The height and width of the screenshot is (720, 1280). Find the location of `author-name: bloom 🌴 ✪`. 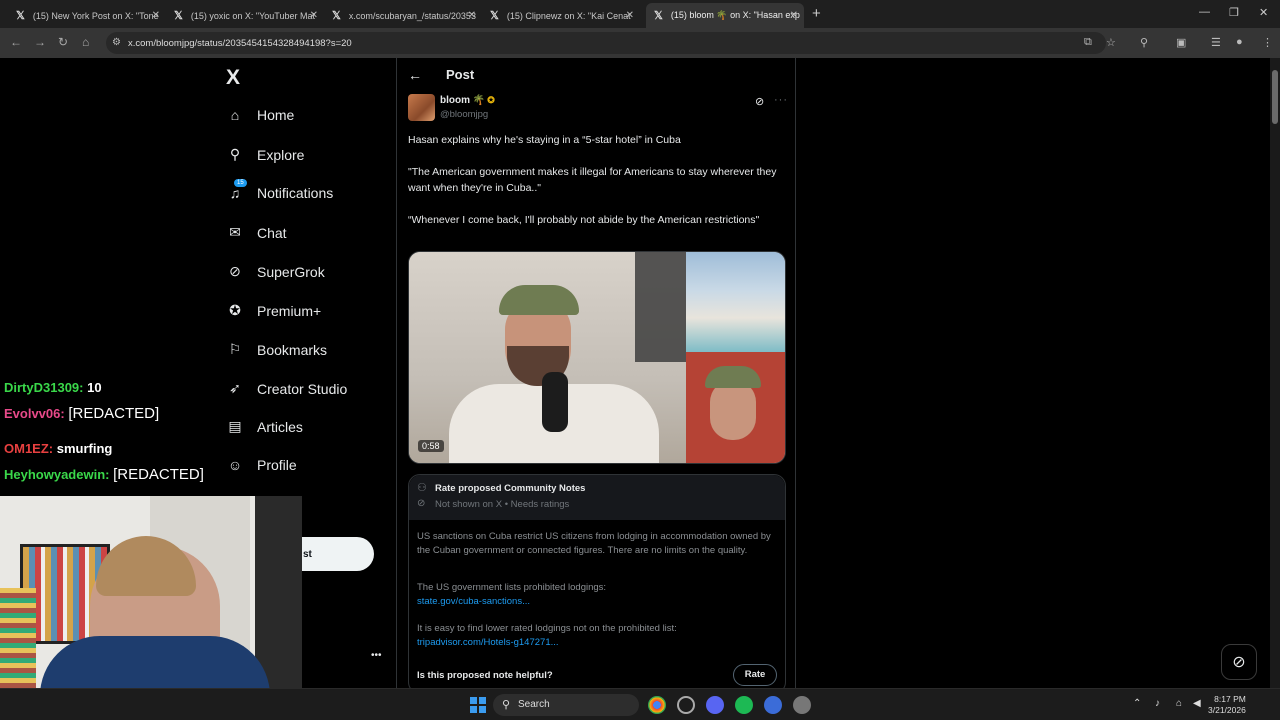

author-name: bloom 🌴 ✪ is located at coordinates (467, 100).